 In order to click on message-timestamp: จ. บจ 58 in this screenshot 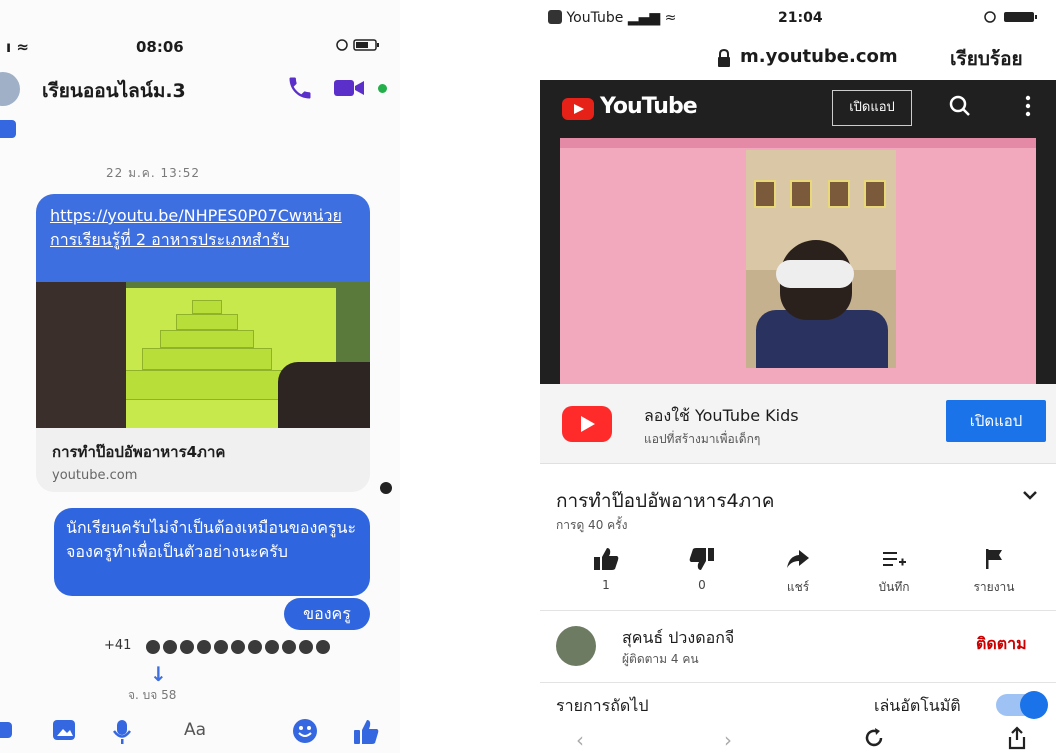, I will do `click(152, 695)`.